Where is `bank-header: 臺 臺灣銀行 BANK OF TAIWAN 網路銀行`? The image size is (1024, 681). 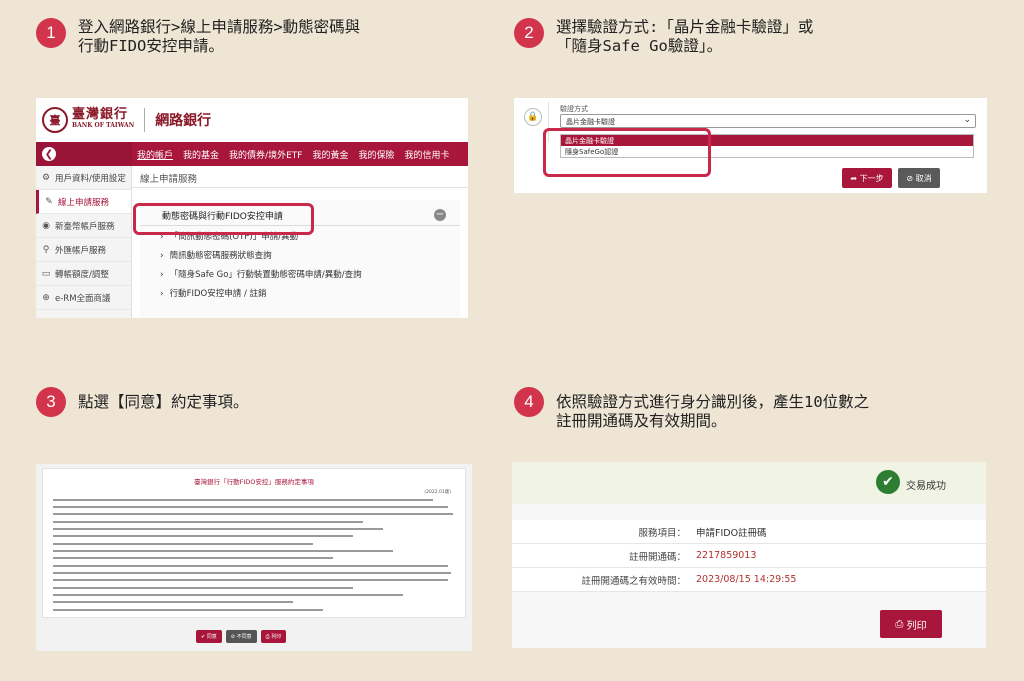
bank-header: 臺 臺灣銀行 BANK OF TAIWAN 網路銀行 is located at coordinates (252, 120).